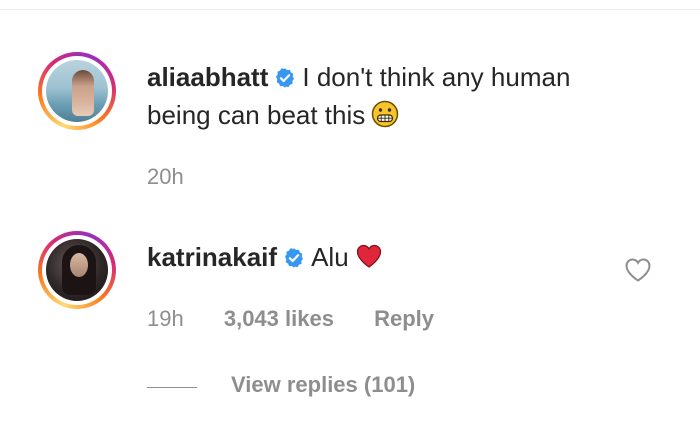  Describe the element at coordinates (77, 91) in the screenshot. I see `avatar-aliaabhatt` at that location.